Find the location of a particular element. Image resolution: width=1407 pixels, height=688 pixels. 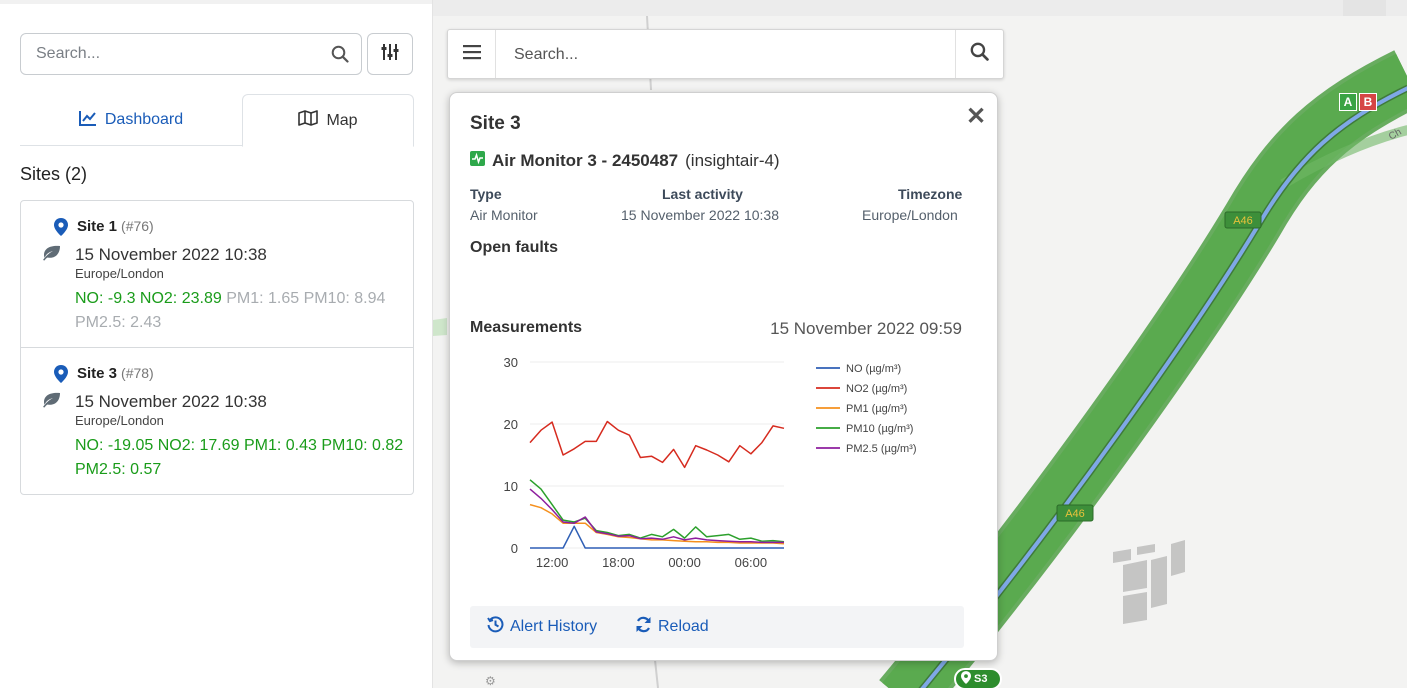

sidebar-search-input is located at coordinates (171, 54).